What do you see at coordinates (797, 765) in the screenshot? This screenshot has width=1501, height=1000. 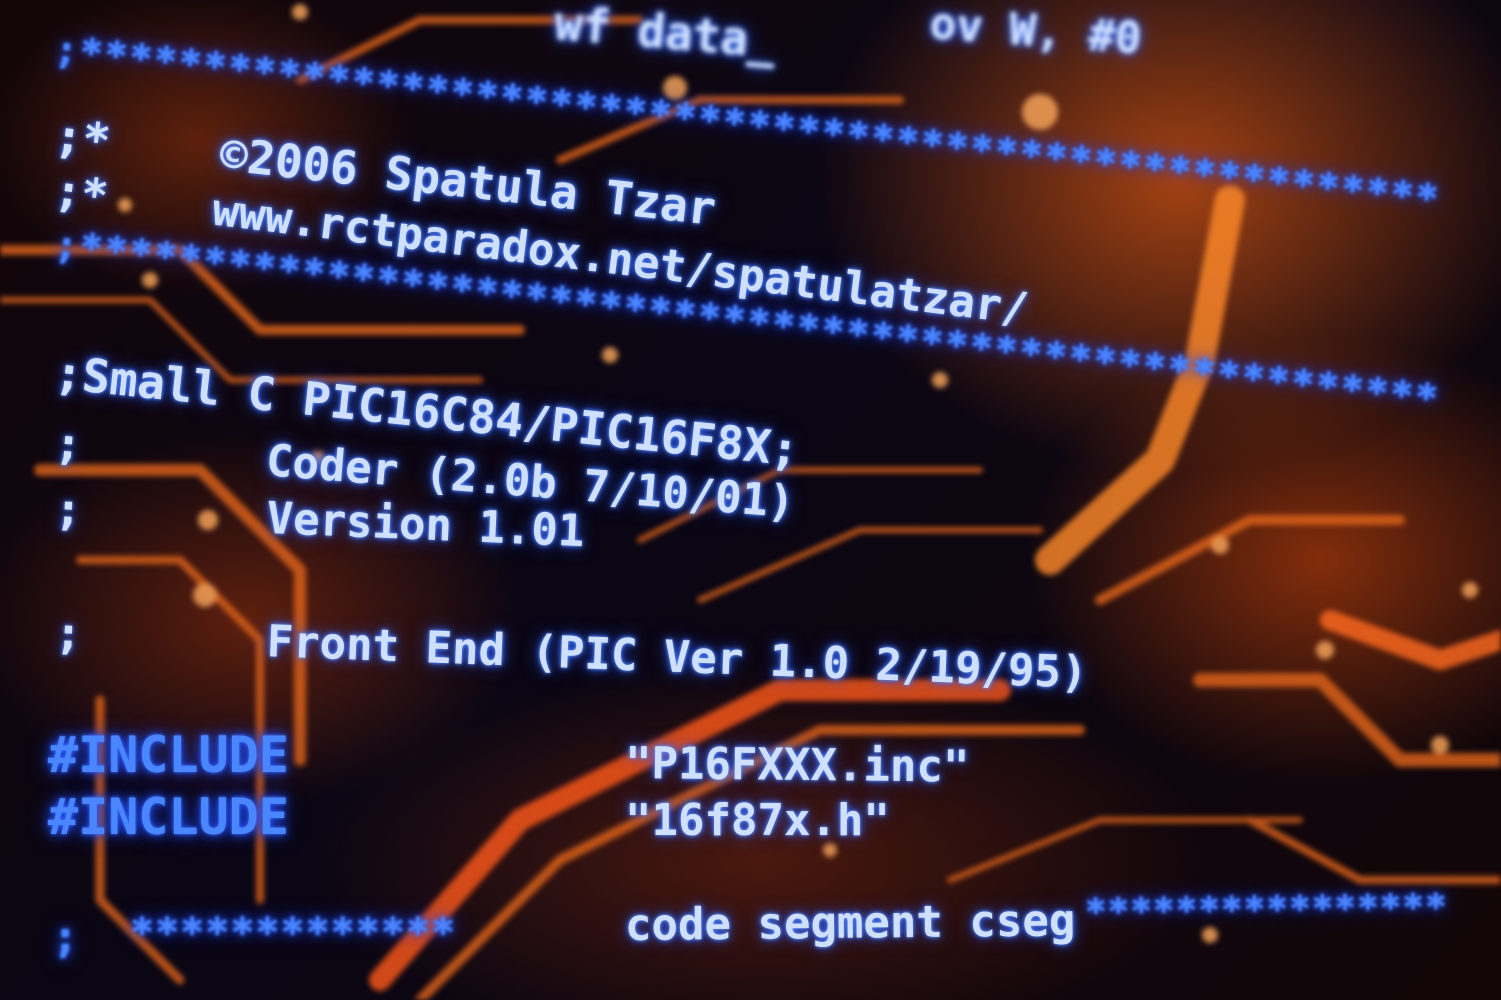 I see `include-file-1: "P16FXXX.inc"` at bounding box center [797, 765].